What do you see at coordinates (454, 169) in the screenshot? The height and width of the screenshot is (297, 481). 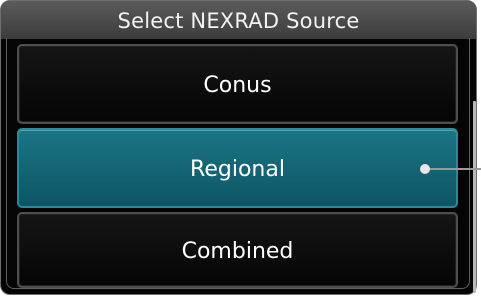 I see `callout-leader-line` at bounding box center [454, 169].